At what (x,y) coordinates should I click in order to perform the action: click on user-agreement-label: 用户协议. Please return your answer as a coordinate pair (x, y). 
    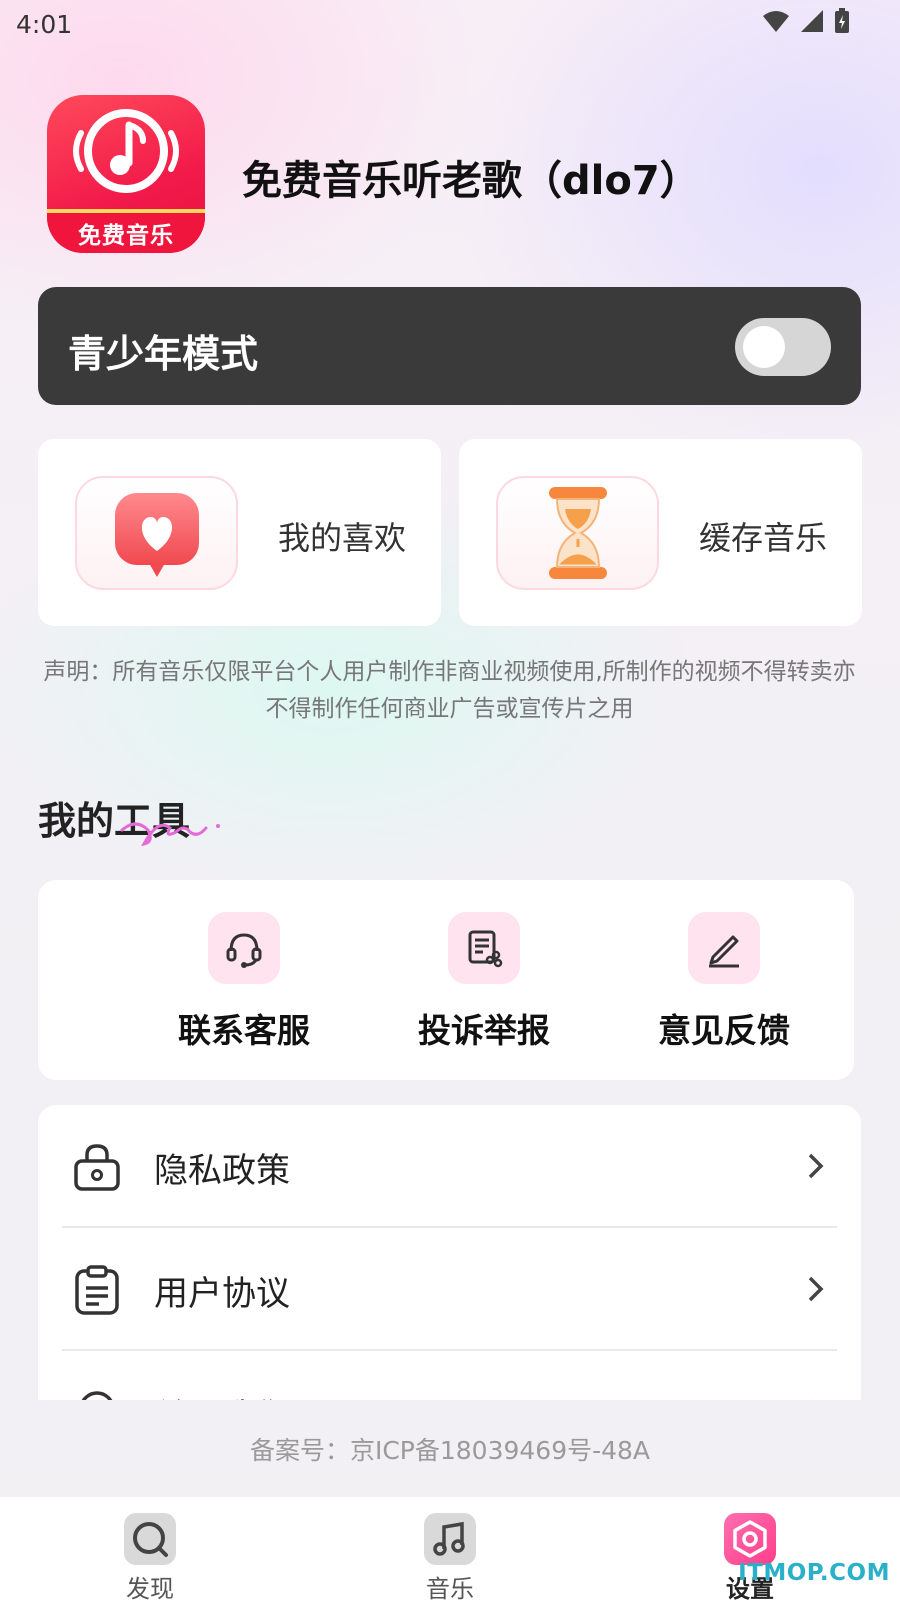
    Looking at the image, I should click on (222, 1294).